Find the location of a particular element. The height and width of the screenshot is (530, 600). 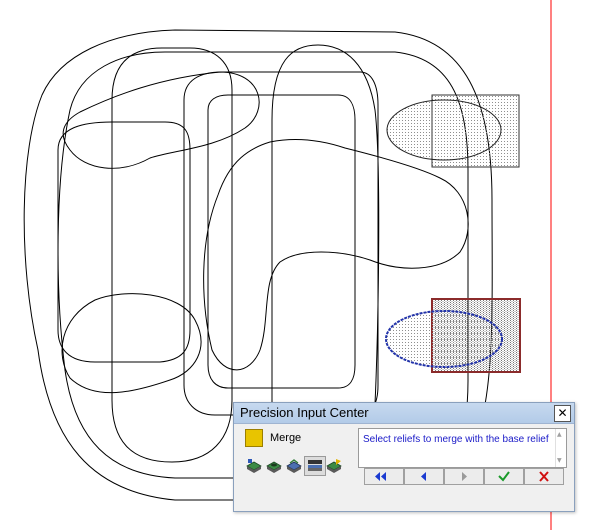

merge-add-icon is located at coordinates (254, 466).